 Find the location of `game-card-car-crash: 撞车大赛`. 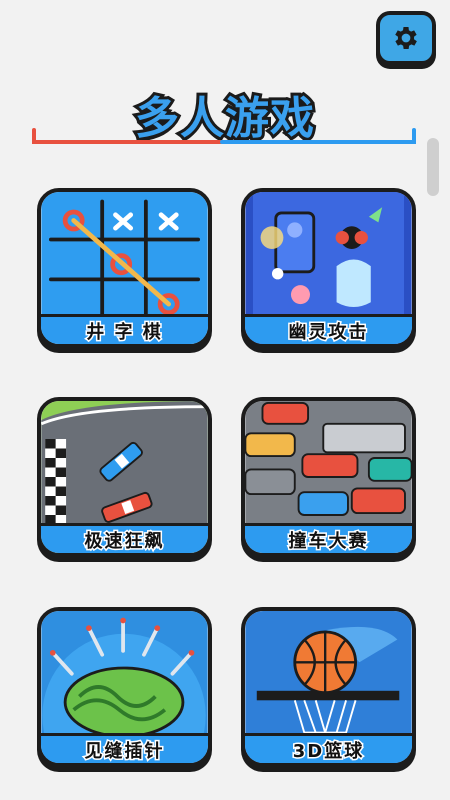

game-card-car-crash: 撞车大赛 is located at coordinates (328, 477).